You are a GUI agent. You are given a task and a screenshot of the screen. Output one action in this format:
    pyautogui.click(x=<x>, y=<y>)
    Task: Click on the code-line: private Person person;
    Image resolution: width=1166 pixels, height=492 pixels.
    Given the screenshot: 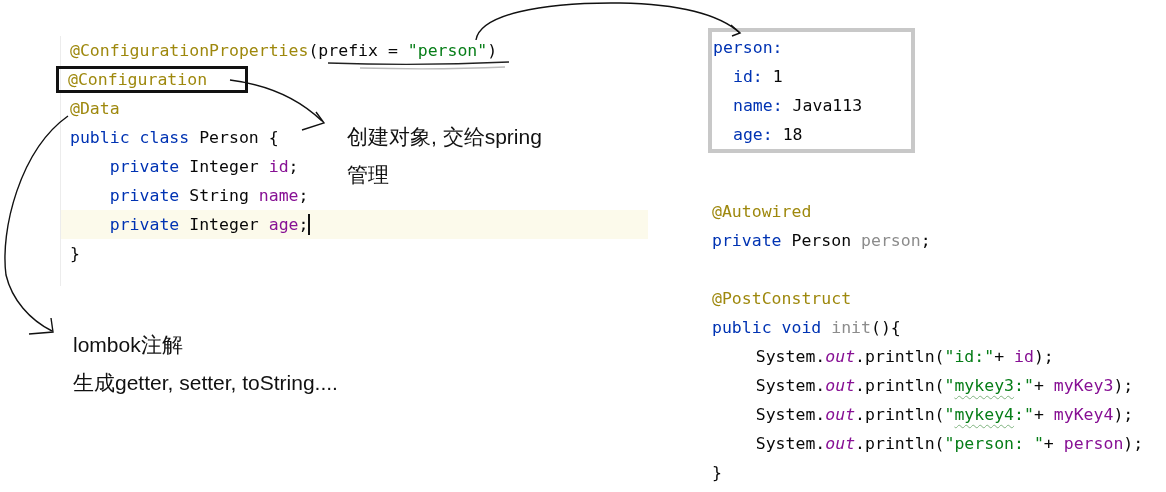 What is the action you would take?
    pyautogui.click(x=822, y=241)
    